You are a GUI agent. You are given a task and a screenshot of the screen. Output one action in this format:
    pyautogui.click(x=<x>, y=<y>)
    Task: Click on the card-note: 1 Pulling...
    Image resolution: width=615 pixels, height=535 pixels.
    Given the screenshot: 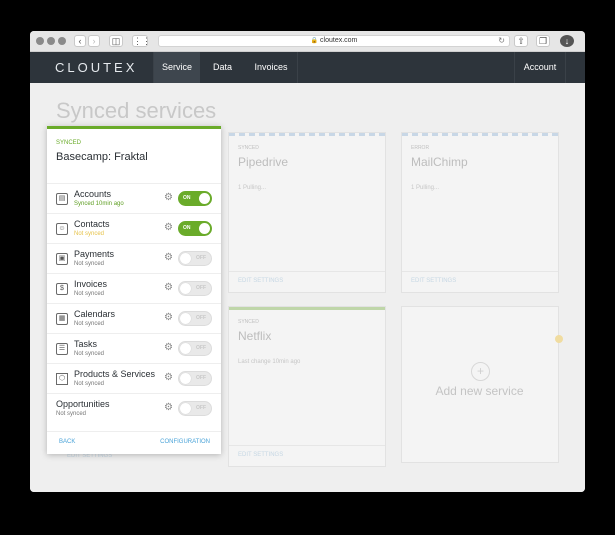 What is the action you would take?
    pyautogui.click(x=252, y=188)
    